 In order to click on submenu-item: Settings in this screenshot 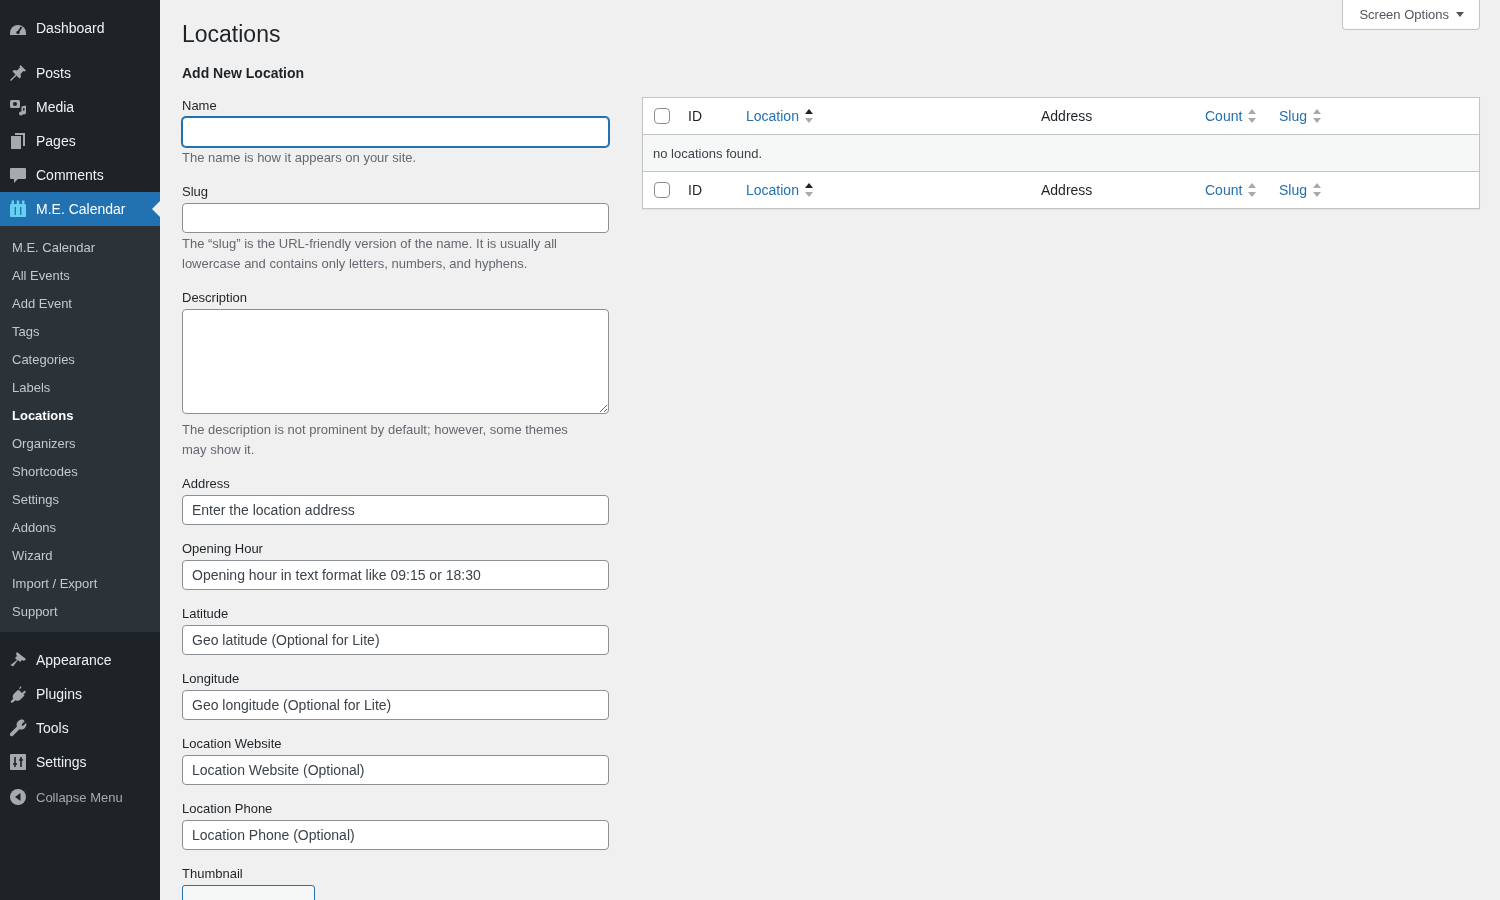, I will do `click(80, 499)`.